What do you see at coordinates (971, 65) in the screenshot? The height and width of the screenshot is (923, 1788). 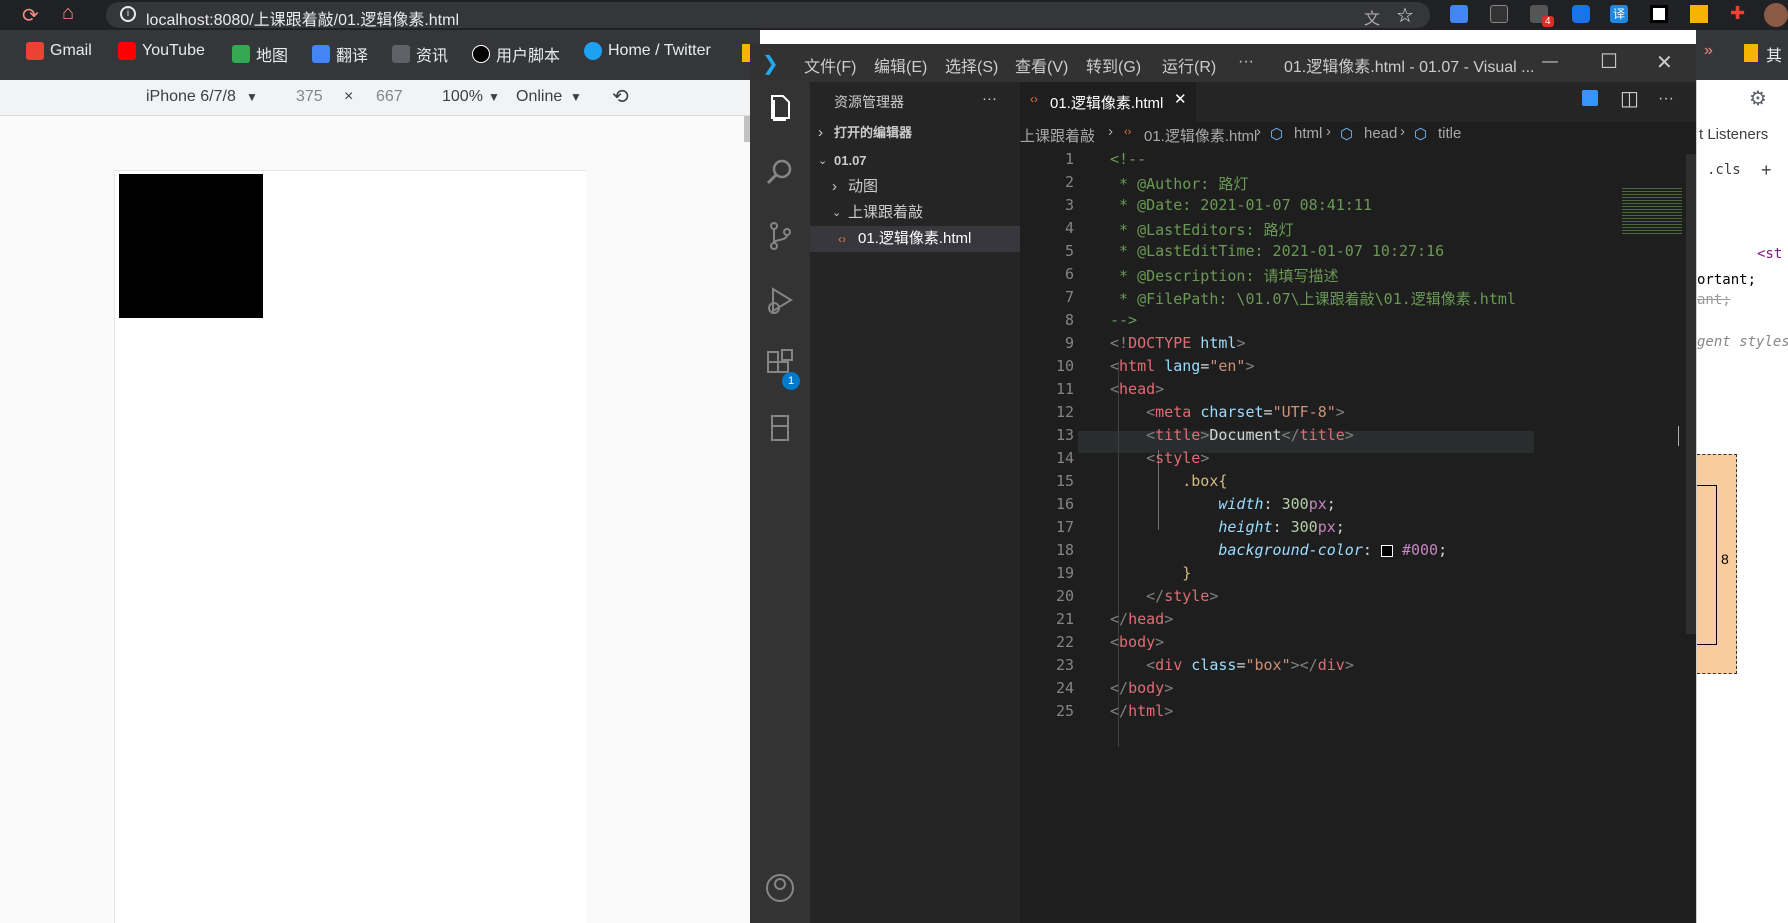 I see `menu-selection: 选择(S)` at bounding box center [971, 65].